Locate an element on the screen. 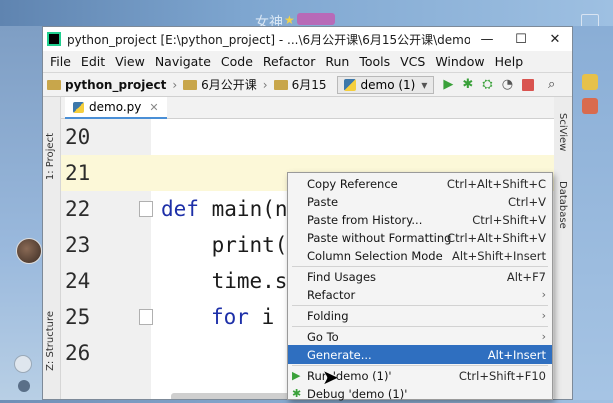 The width and height of the screenshot is (613, 403). menu-item-column-selection-mode: Column Selection Mode Alt+Shift+Insert is located at coordinates (420, 255).